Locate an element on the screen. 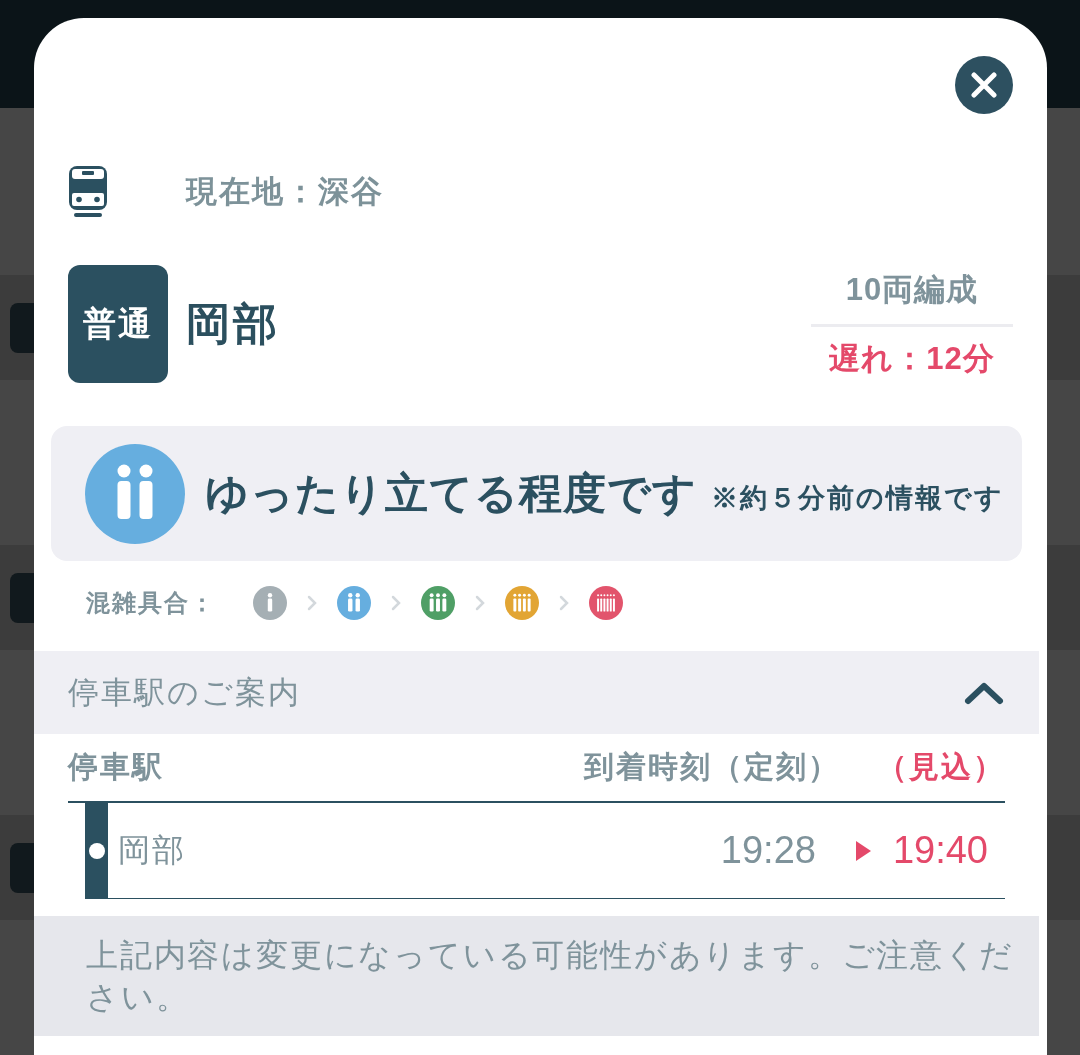 This screenshot has width=1080, height=1055. column-header: 停車駅 is located at coordinates (116, 767).